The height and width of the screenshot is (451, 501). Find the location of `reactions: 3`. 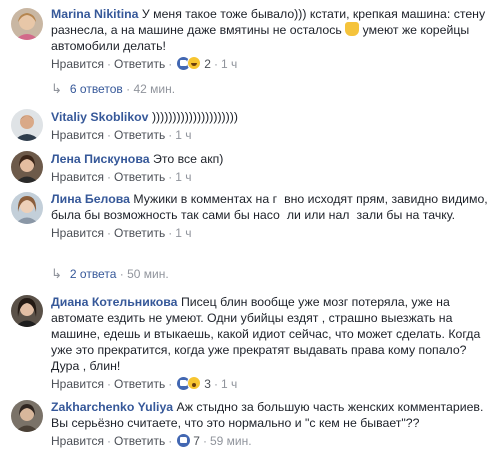

reactions: 3 is located at coordinates (193, 383).